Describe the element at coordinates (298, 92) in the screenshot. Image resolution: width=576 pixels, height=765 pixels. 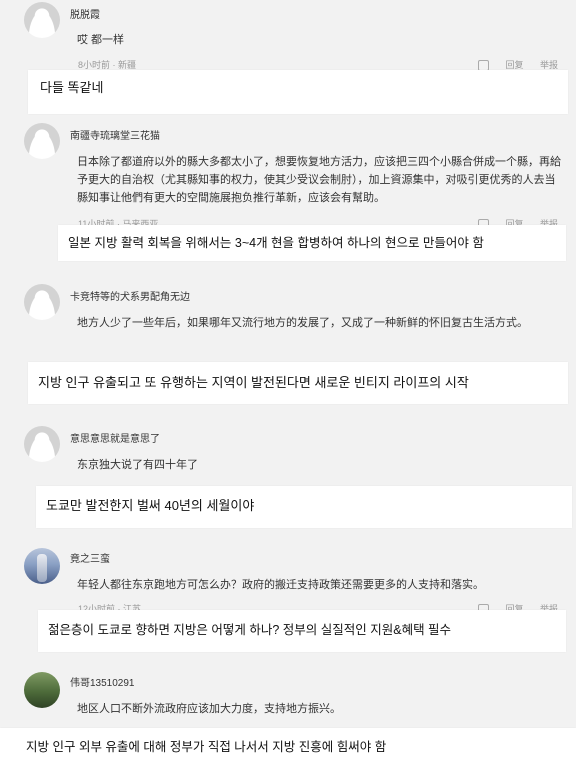
I see `translation-box: 다들 똑같네` at that location.